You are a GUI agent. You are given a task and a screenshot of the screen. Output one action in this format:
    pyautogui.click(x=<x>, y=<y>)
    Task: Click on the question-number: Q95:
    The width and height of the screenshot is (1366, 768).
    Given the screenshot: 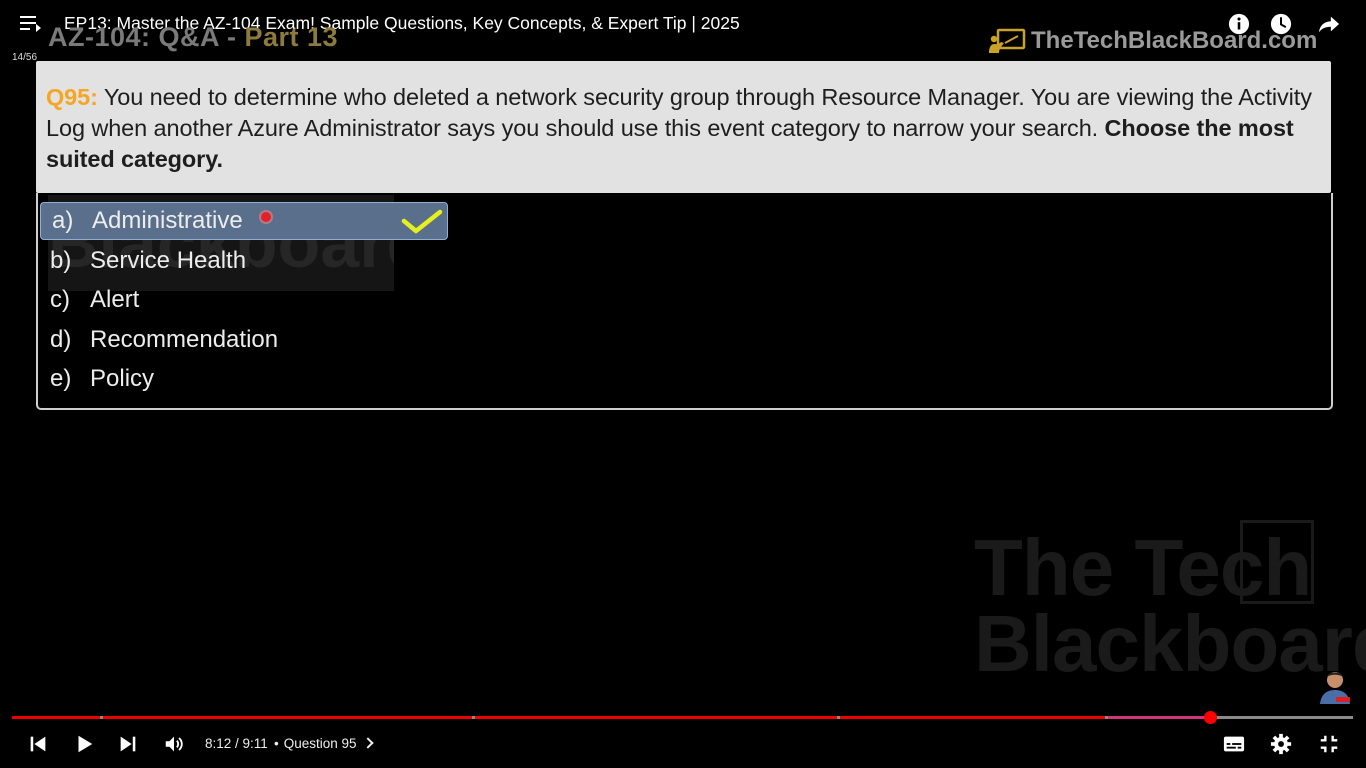 What is the action you would take?
    pyautogui.click(x=72, y=97)
    